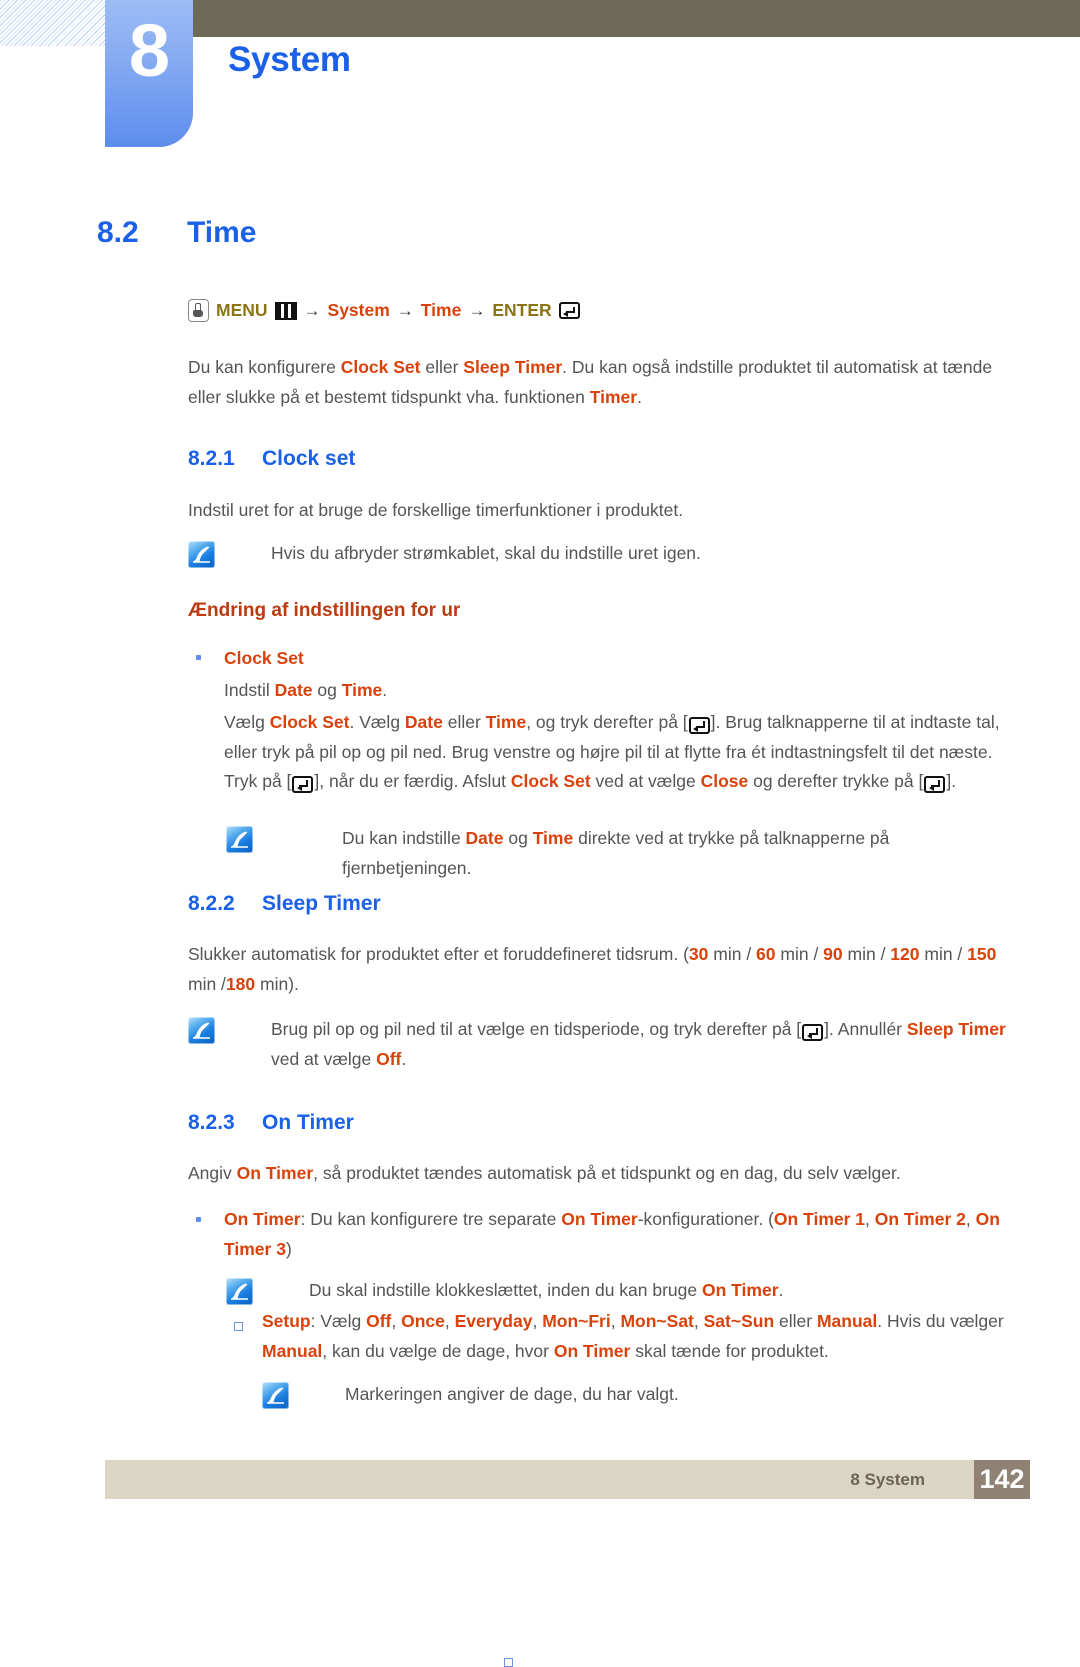 This screenshot has height=1667, width=1080. Describe the element at coordinates (553, 838) in the screenshot. I see `hl-time-3: Time` at that location.